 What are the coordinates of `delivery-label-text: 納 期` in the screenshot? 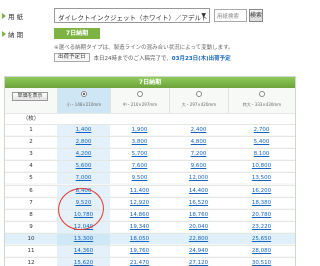 It's located at (16, 35).